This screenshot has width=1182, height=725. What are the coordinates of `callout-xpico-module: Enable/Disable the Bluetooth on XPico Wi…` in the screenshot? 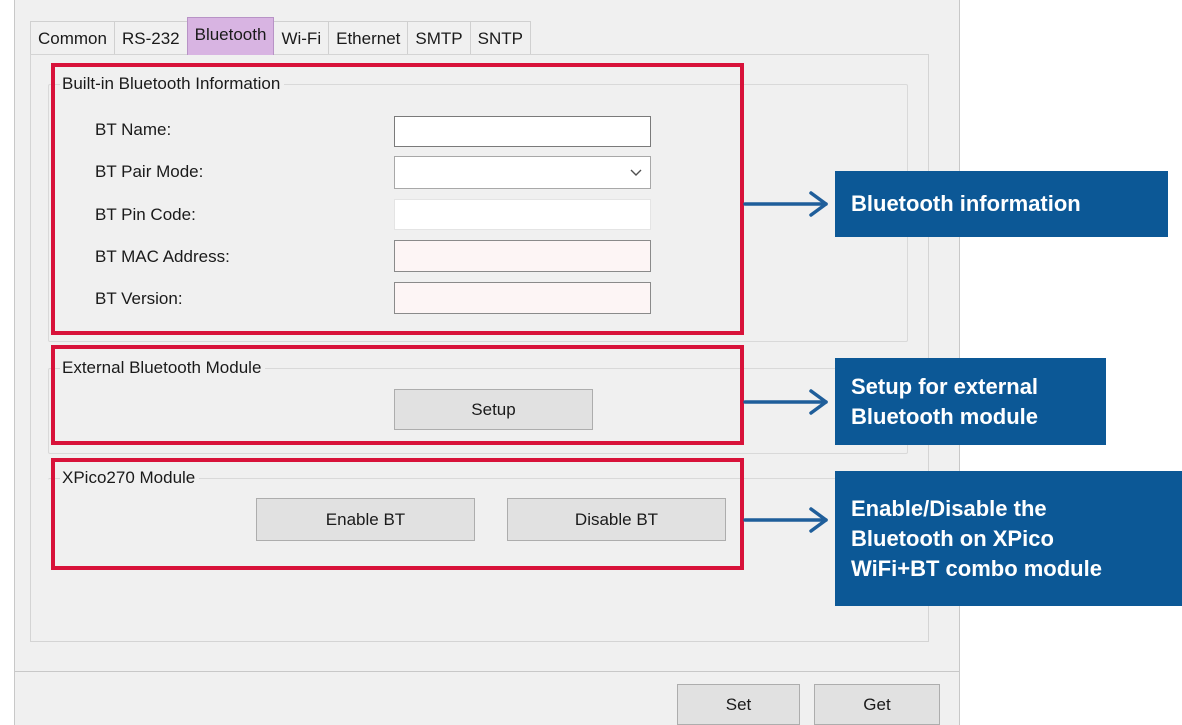 It's located at (1008, 538).